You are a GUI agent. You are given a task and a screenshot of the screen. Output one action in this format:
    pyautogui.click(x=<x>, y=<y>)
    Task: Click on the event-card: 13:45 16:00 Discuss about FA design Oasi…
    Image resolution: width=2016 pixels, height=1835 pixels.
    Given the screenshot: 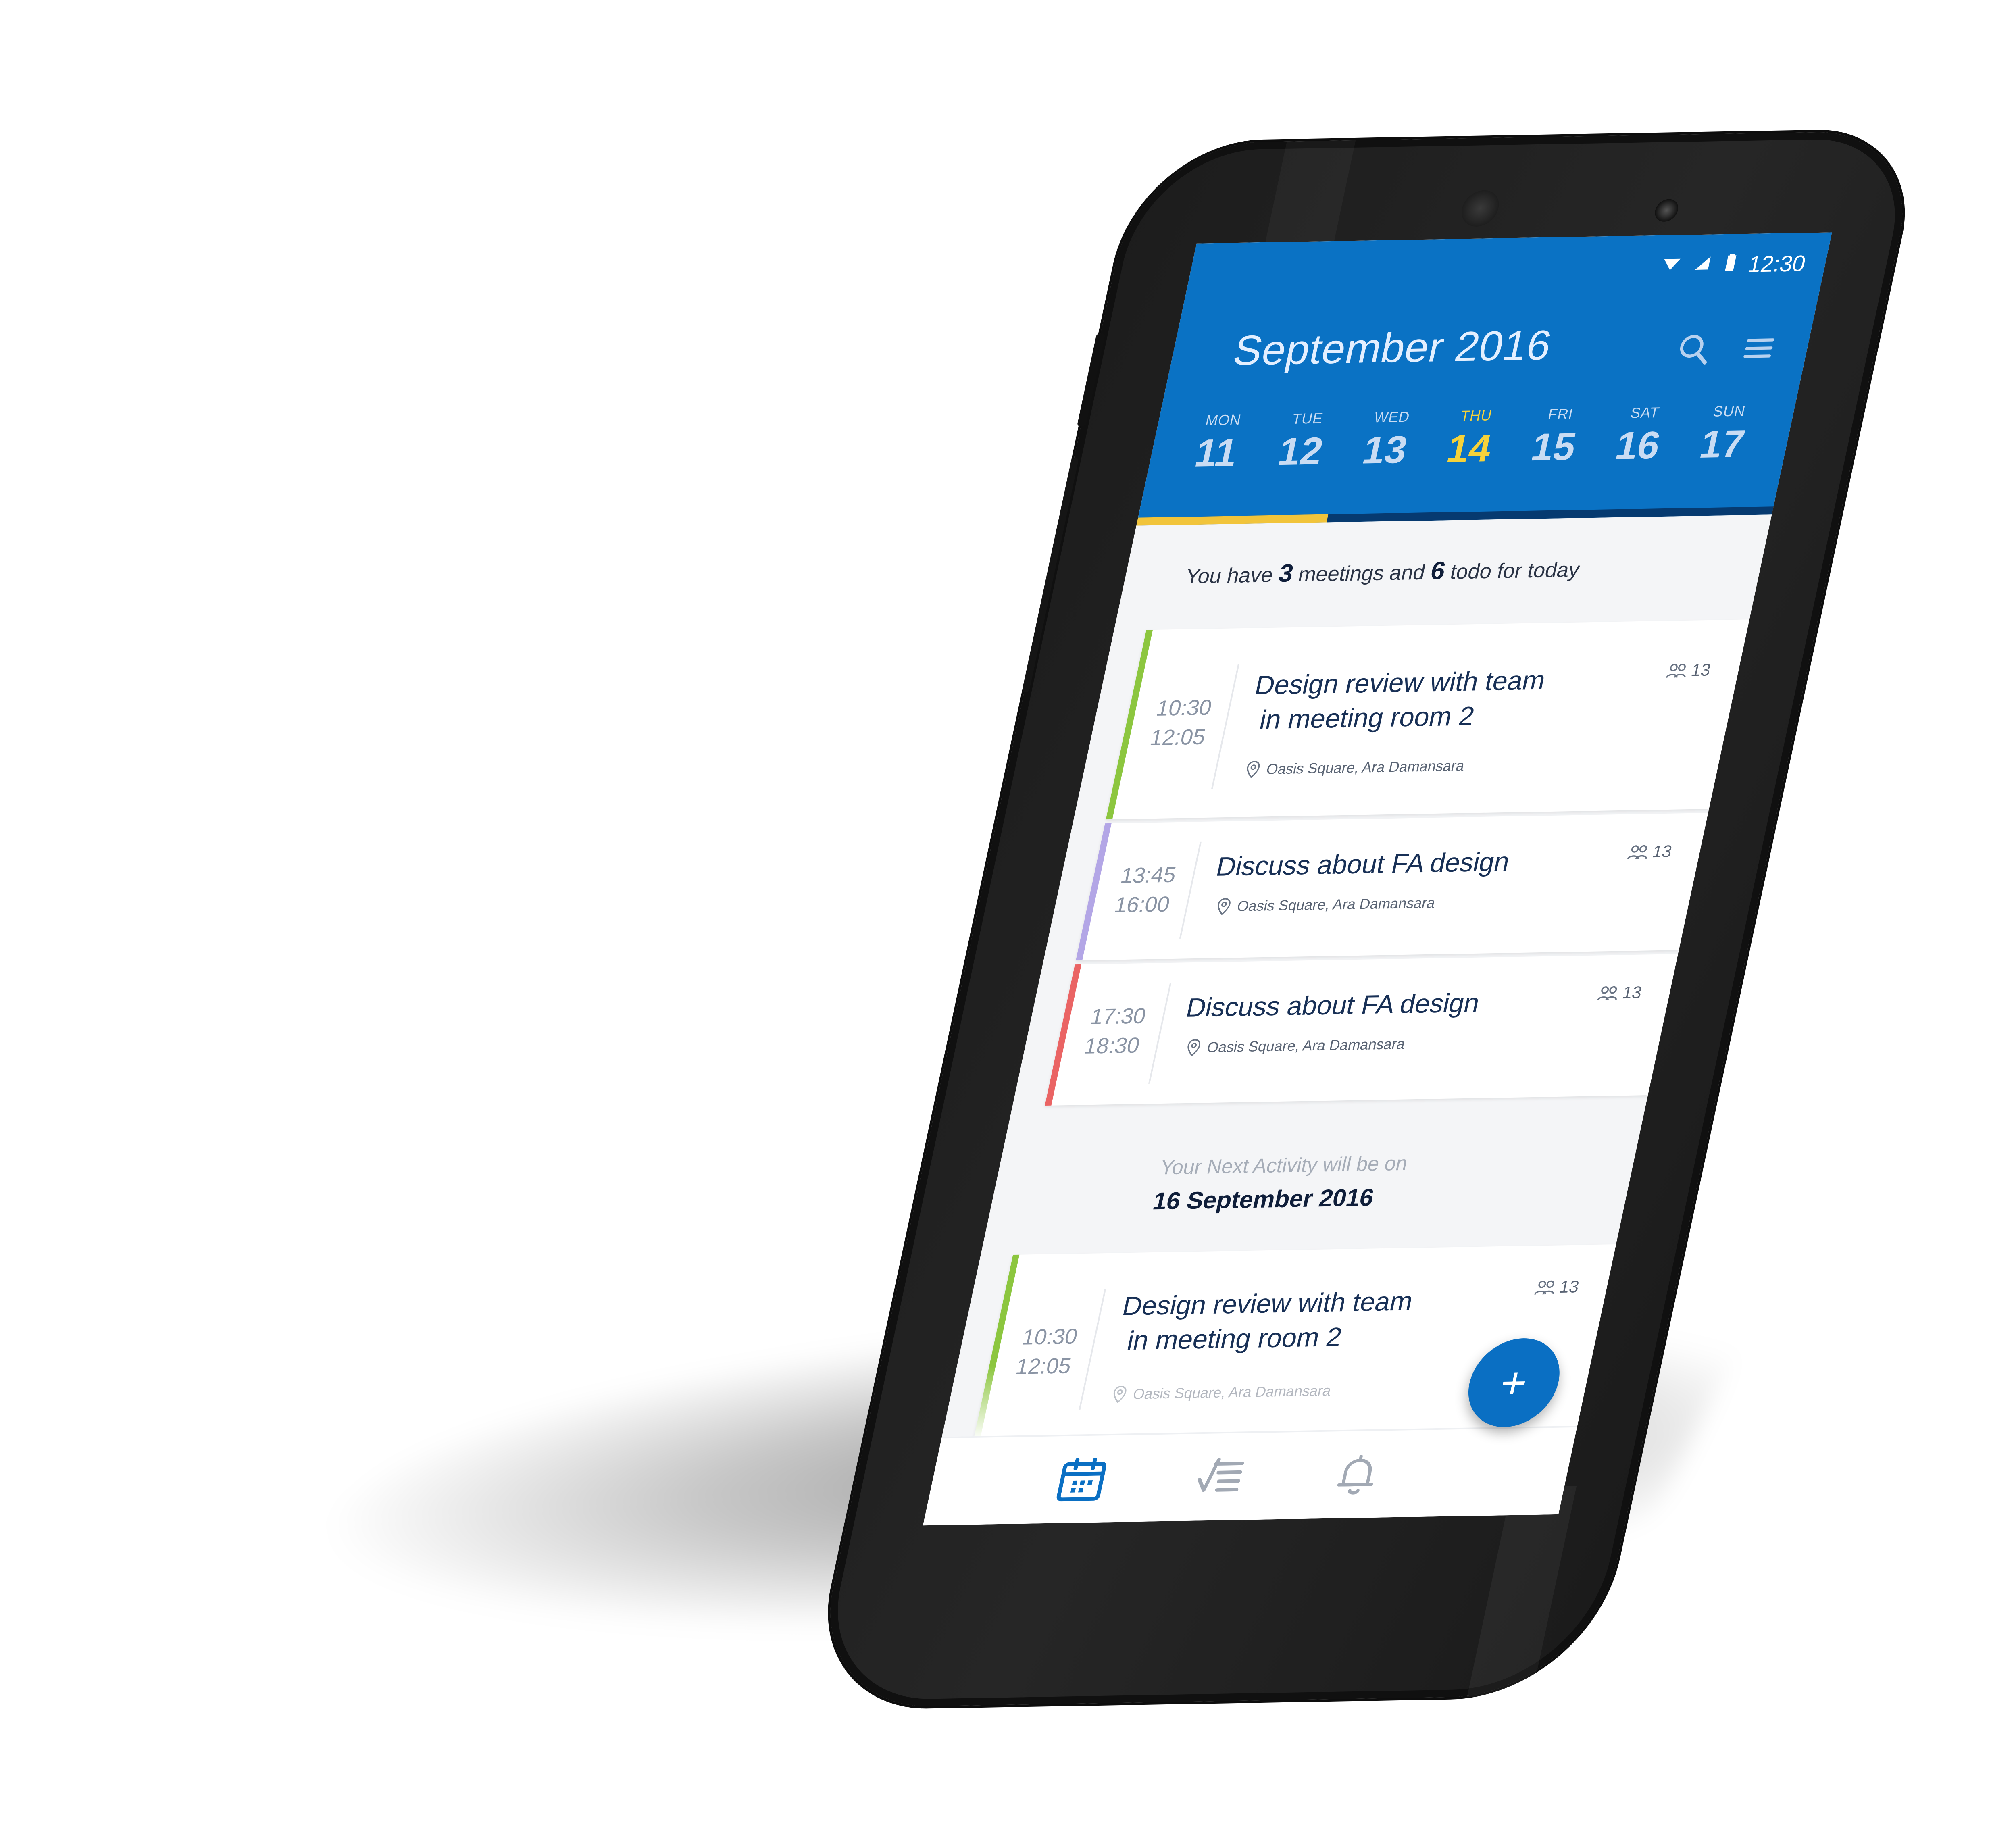 What is the action you would take?
    pyautogui.click(x=1392, y=887)
    